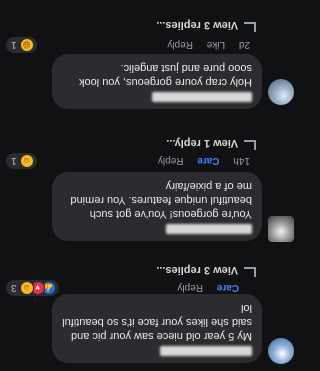 This screenshot has width=320, height=371. I want to click on reaction-summary: 😆 1, so click(21, 45).